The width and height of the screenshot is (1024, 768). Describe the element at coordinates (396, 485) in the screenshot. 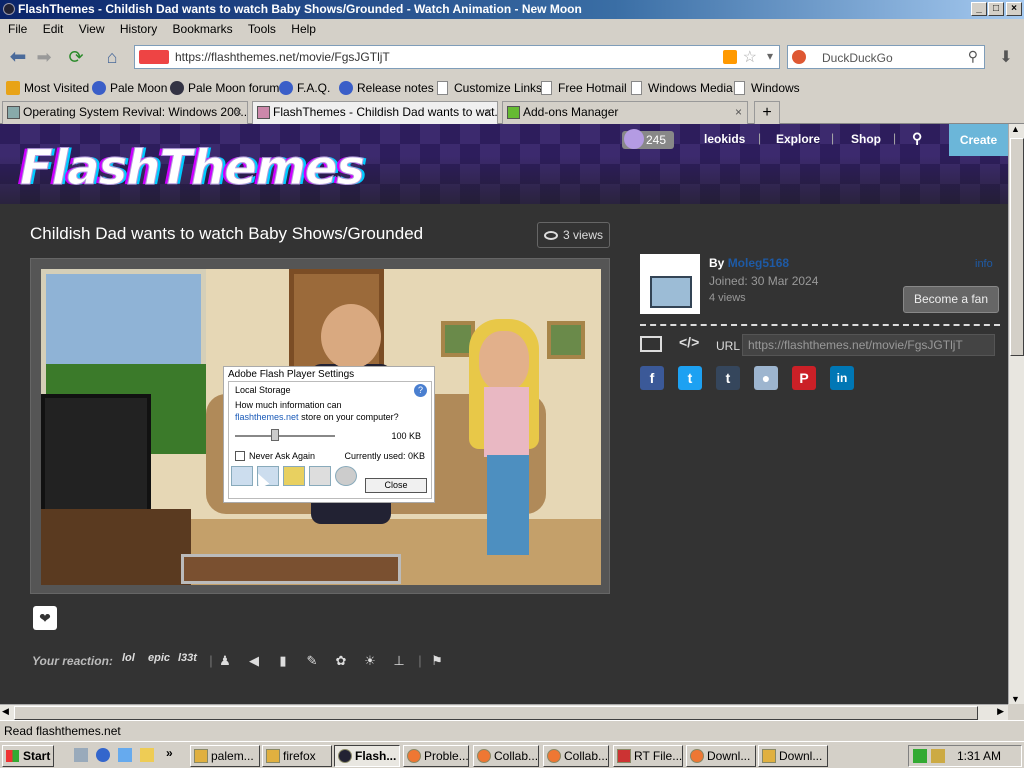

I see `dialog-close-button: Close` at that location.